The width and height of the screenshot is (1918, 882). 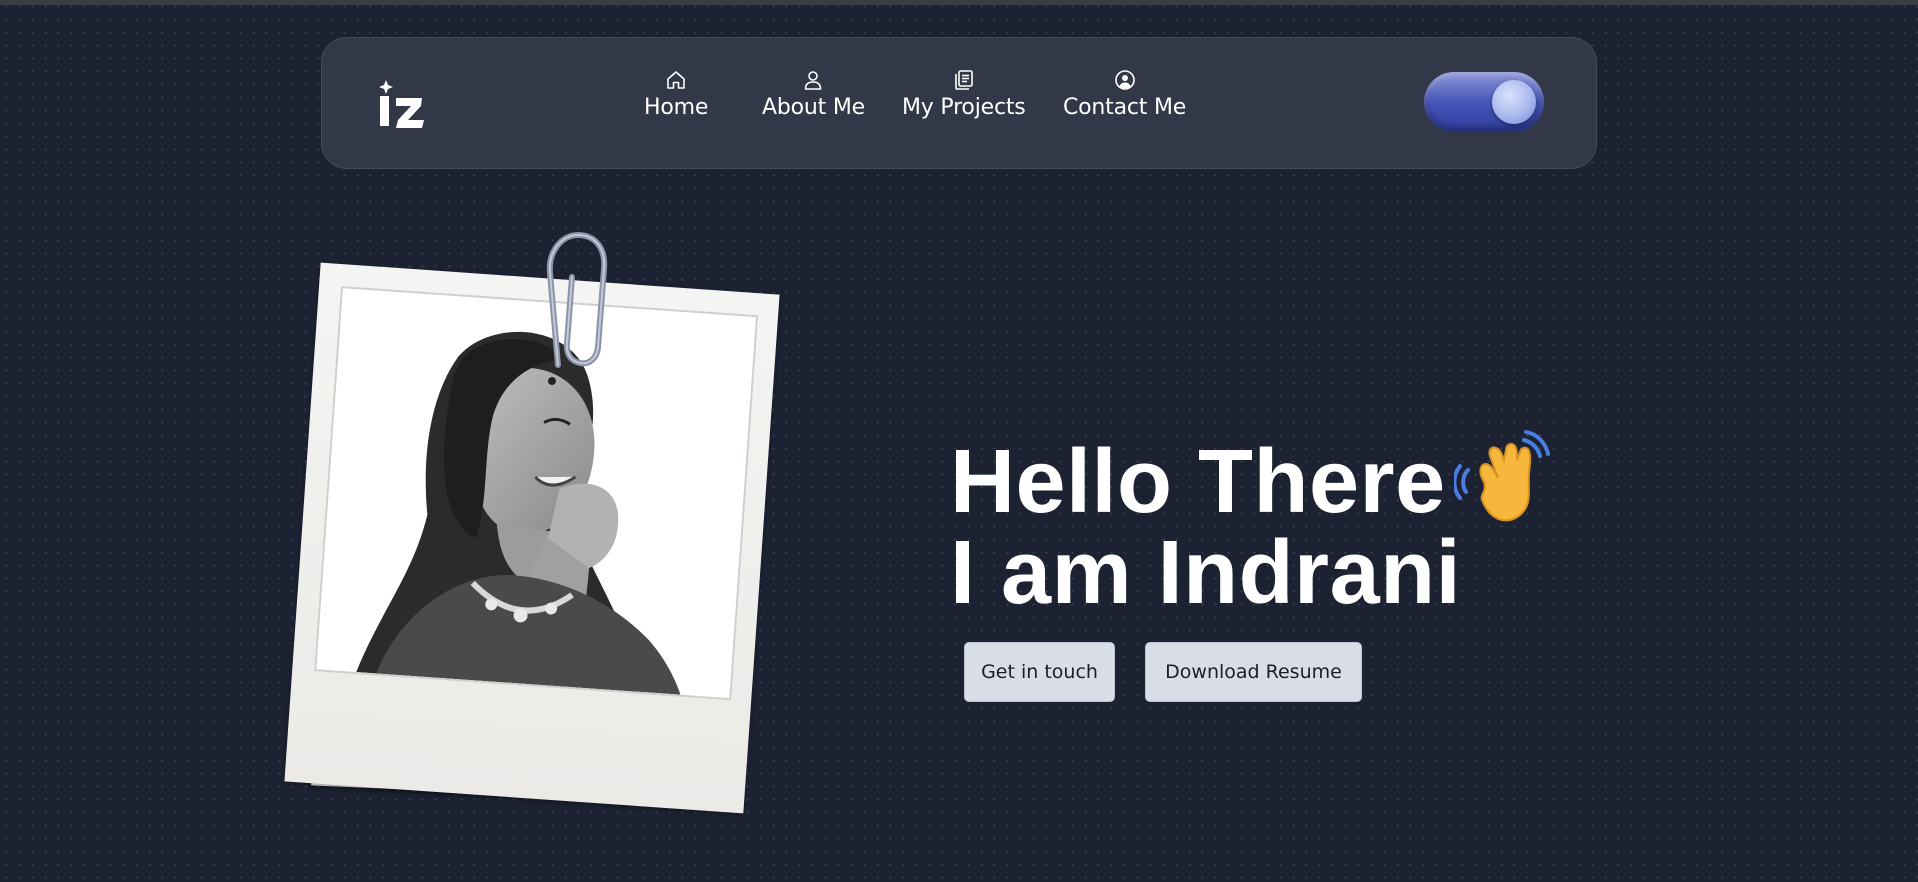 What do you see at coordinates (813, 94) in the screenshot?
I see `nav-about: About Me` at bounding box center [813, 94].